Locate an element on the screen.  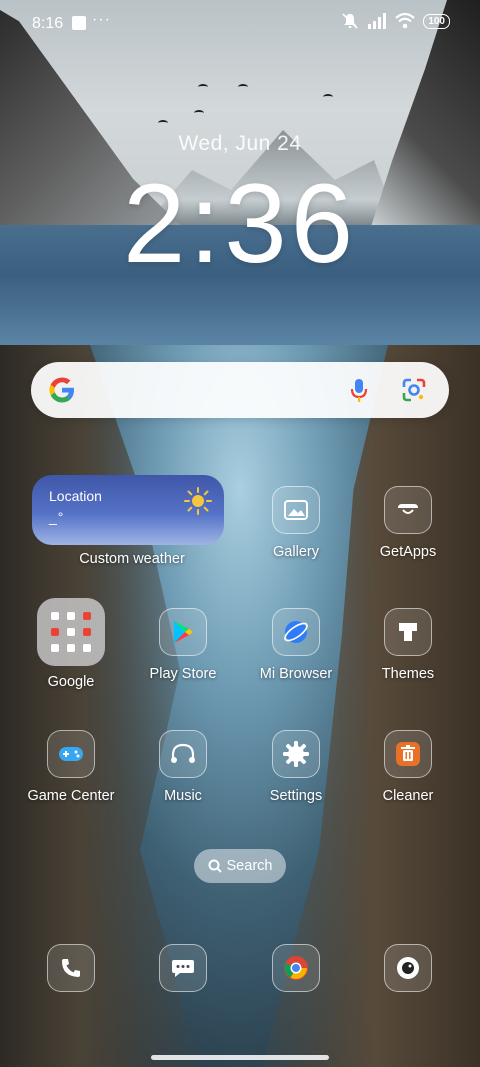
settings-gear-icon is located at coordinates (296, 754).